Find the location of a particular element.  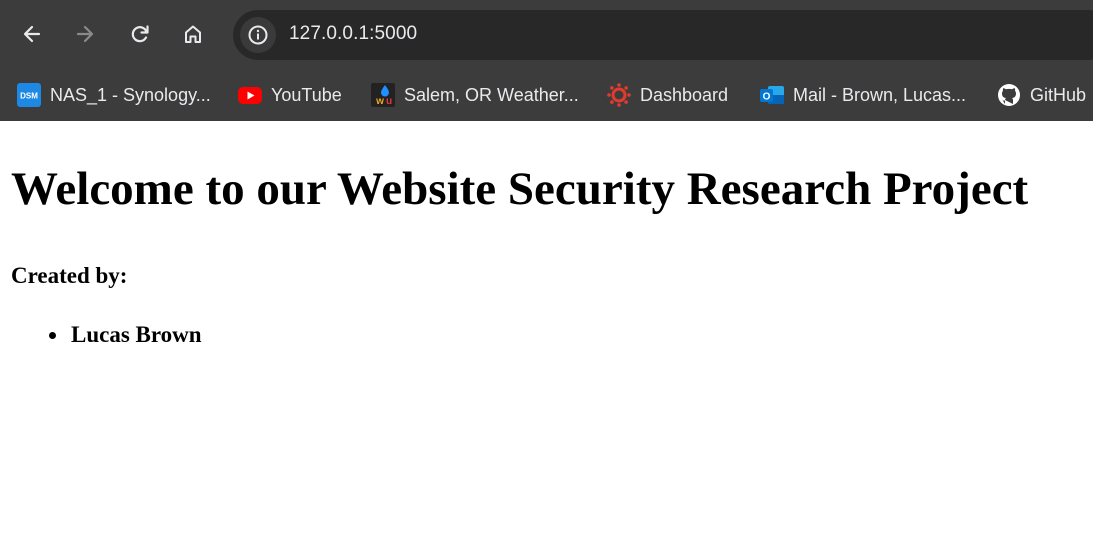

youtube-icon is located at coordinates (250, 95).